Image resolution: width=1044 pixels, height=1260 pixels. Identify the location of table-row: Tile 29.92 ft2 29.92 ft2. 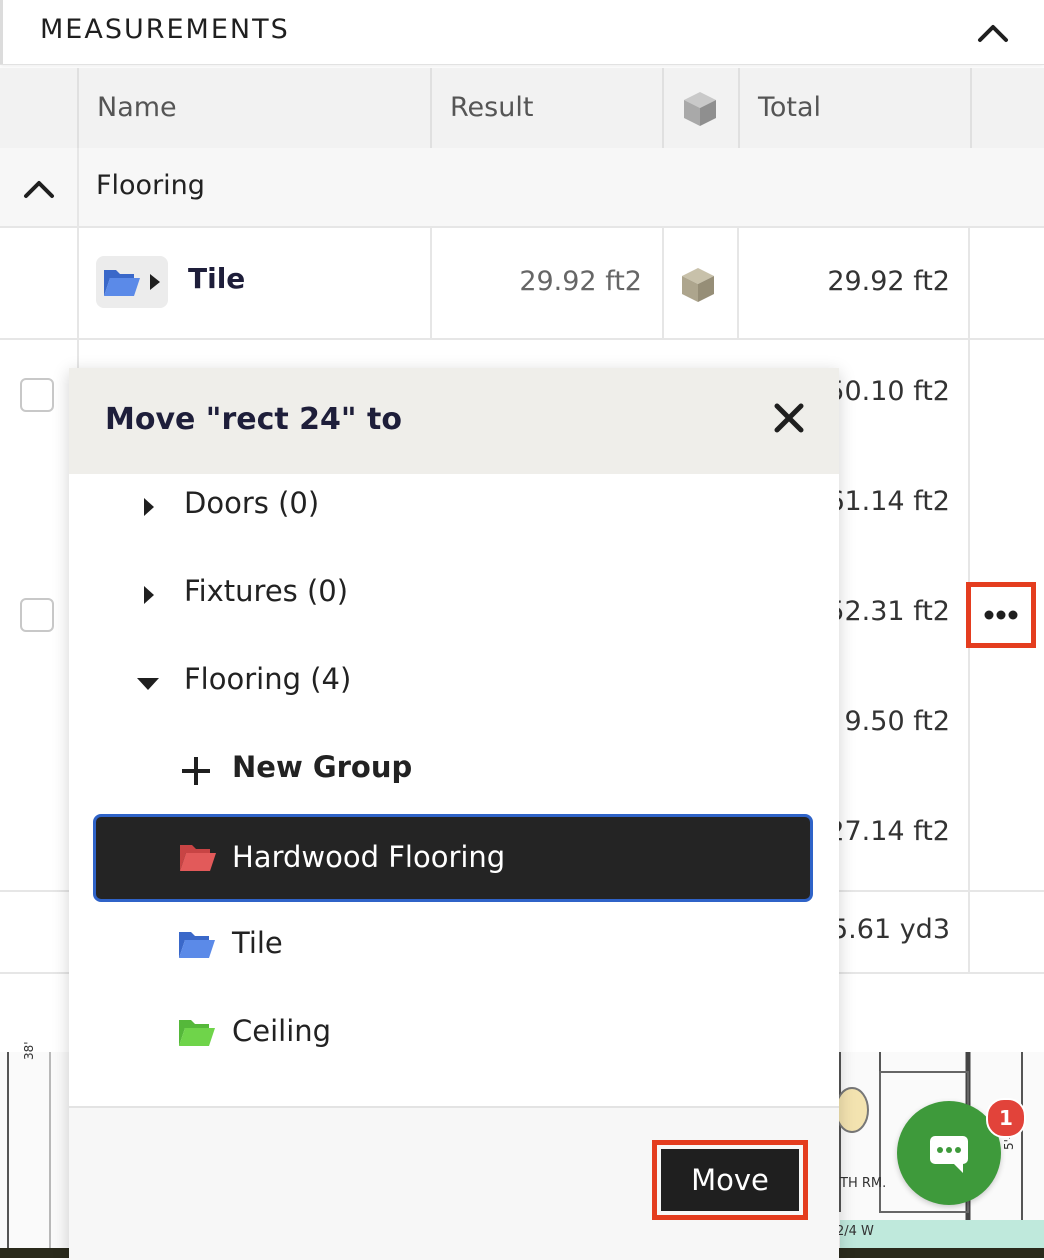
(522, 284).